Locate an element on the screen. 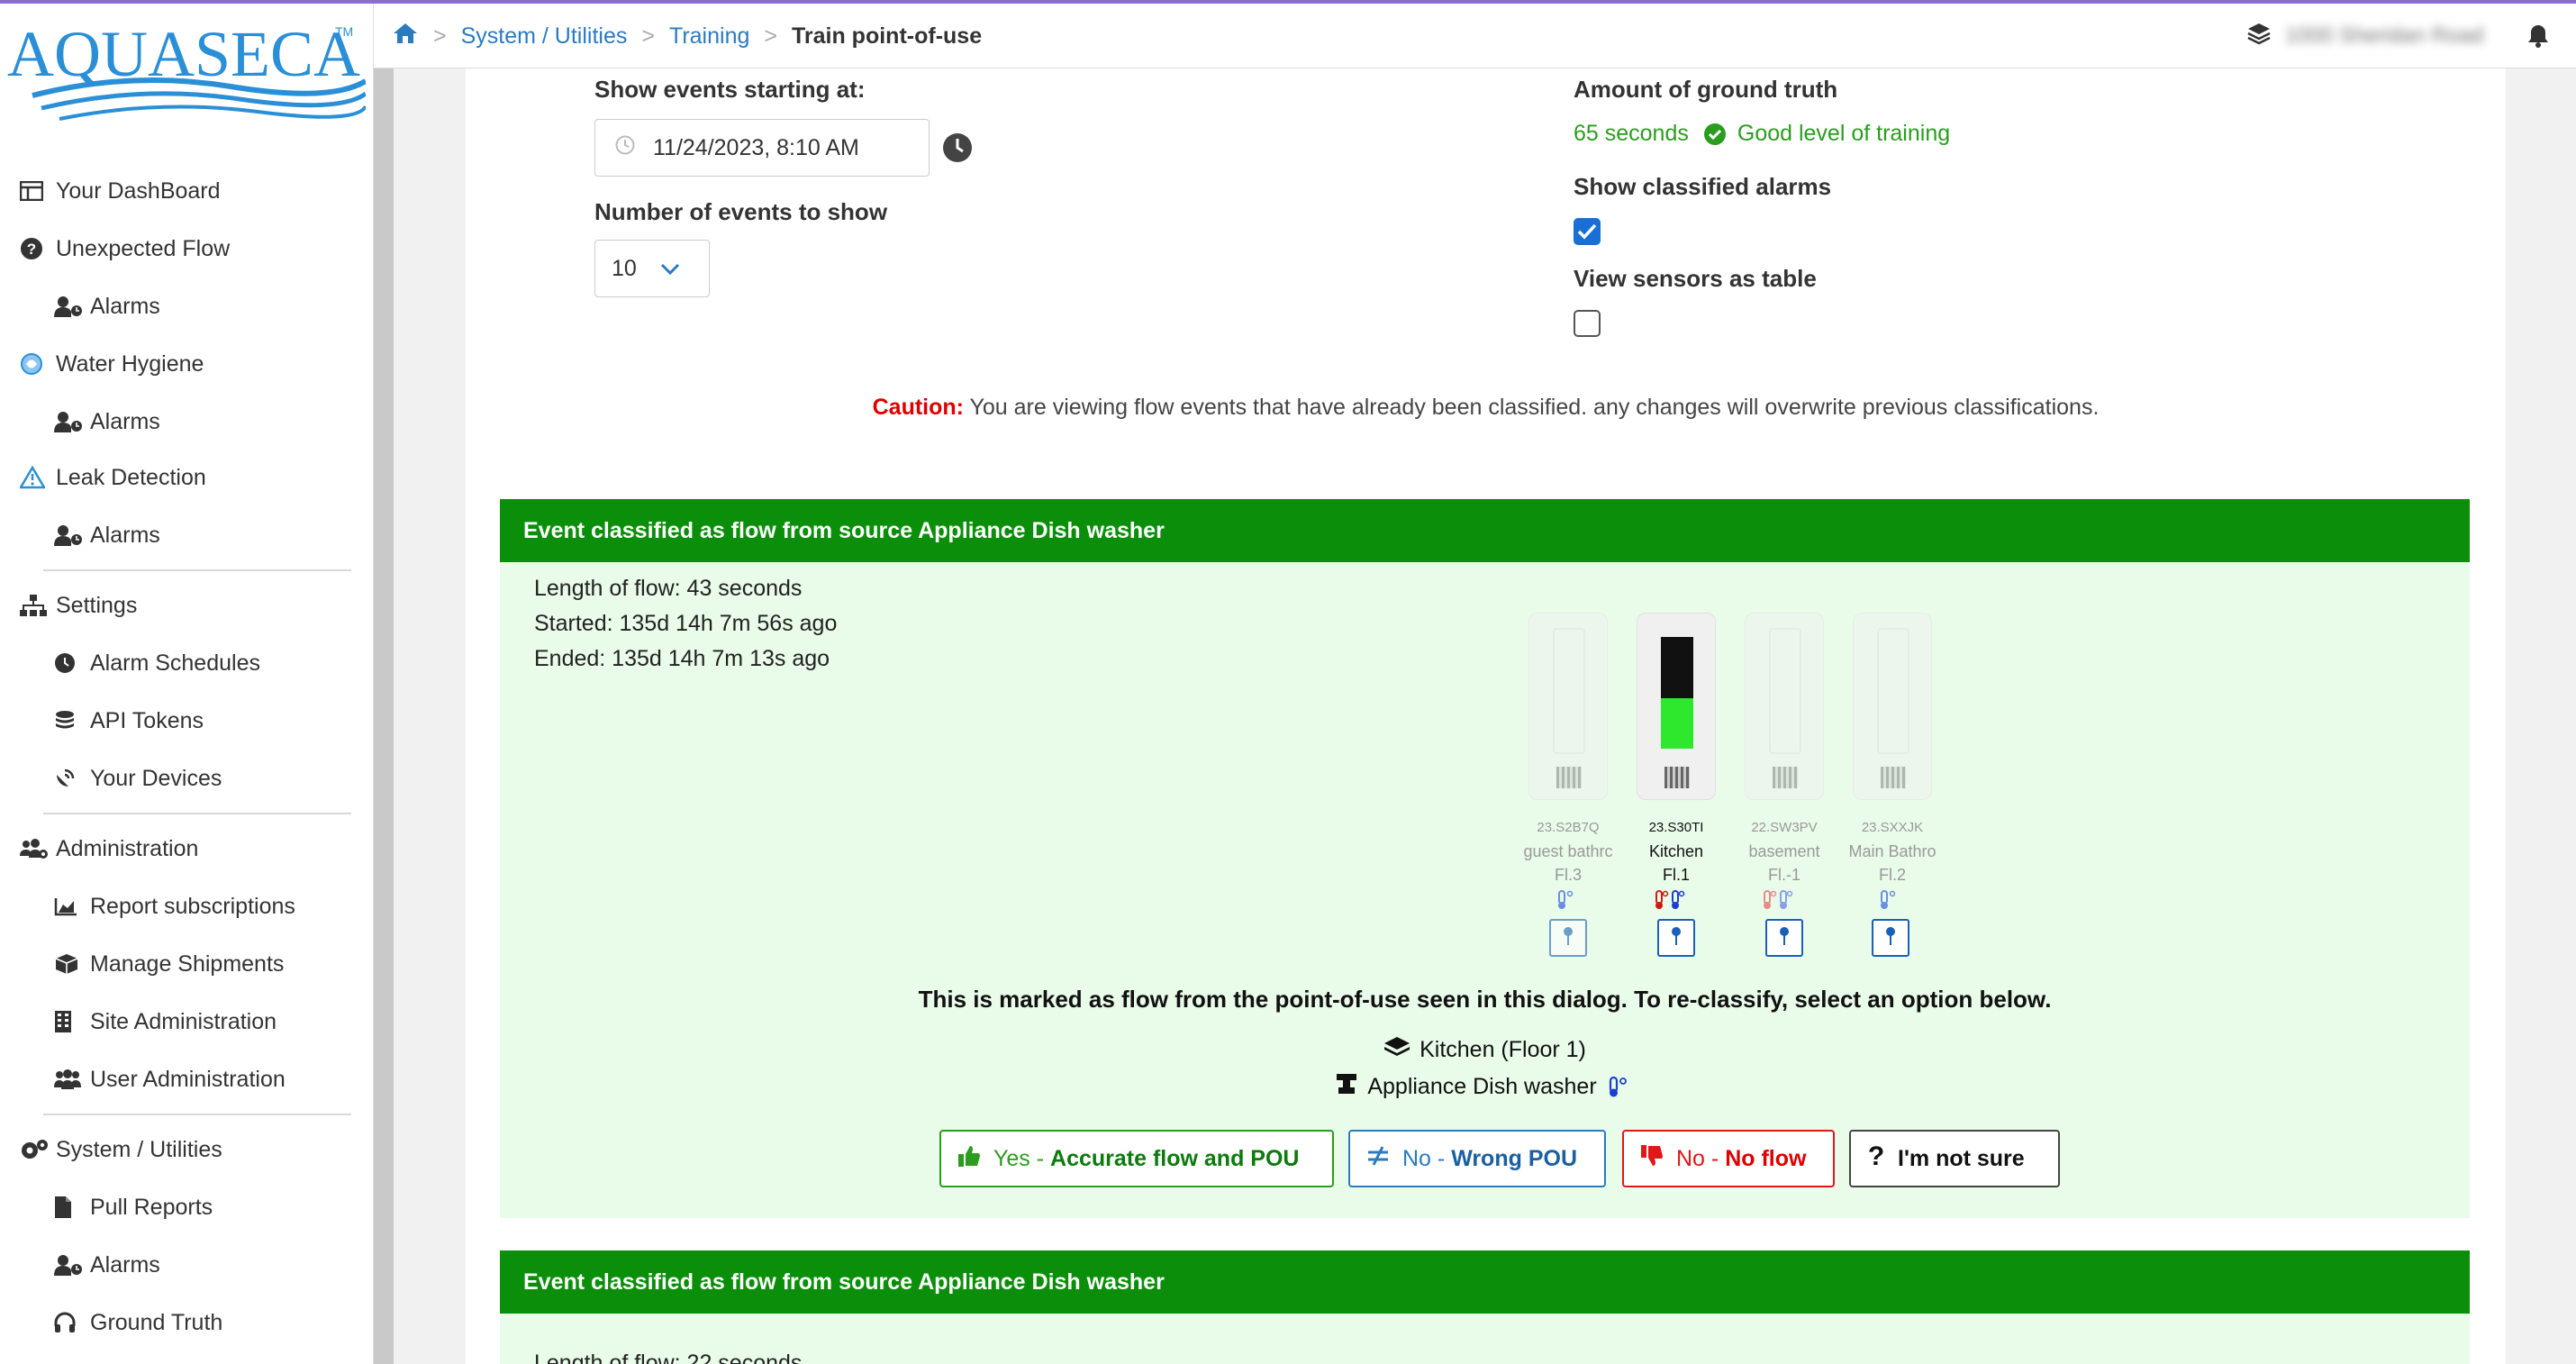 This screenshot has width=2576, height=1364. sidebar-item-alarms-hygiene: Alarms is located at coordinates (107, 421).